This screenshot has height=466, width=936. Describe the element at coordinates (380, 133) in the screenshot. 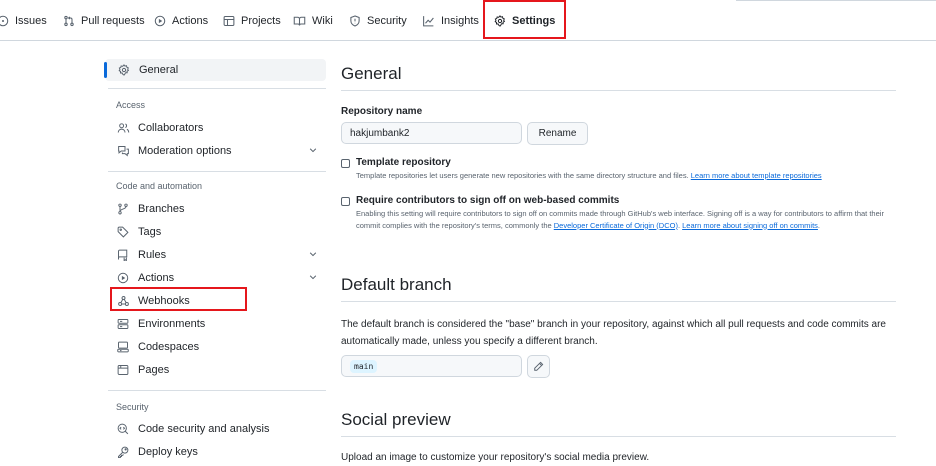

I see `repo-name-value: hakjumbank2` at that location.